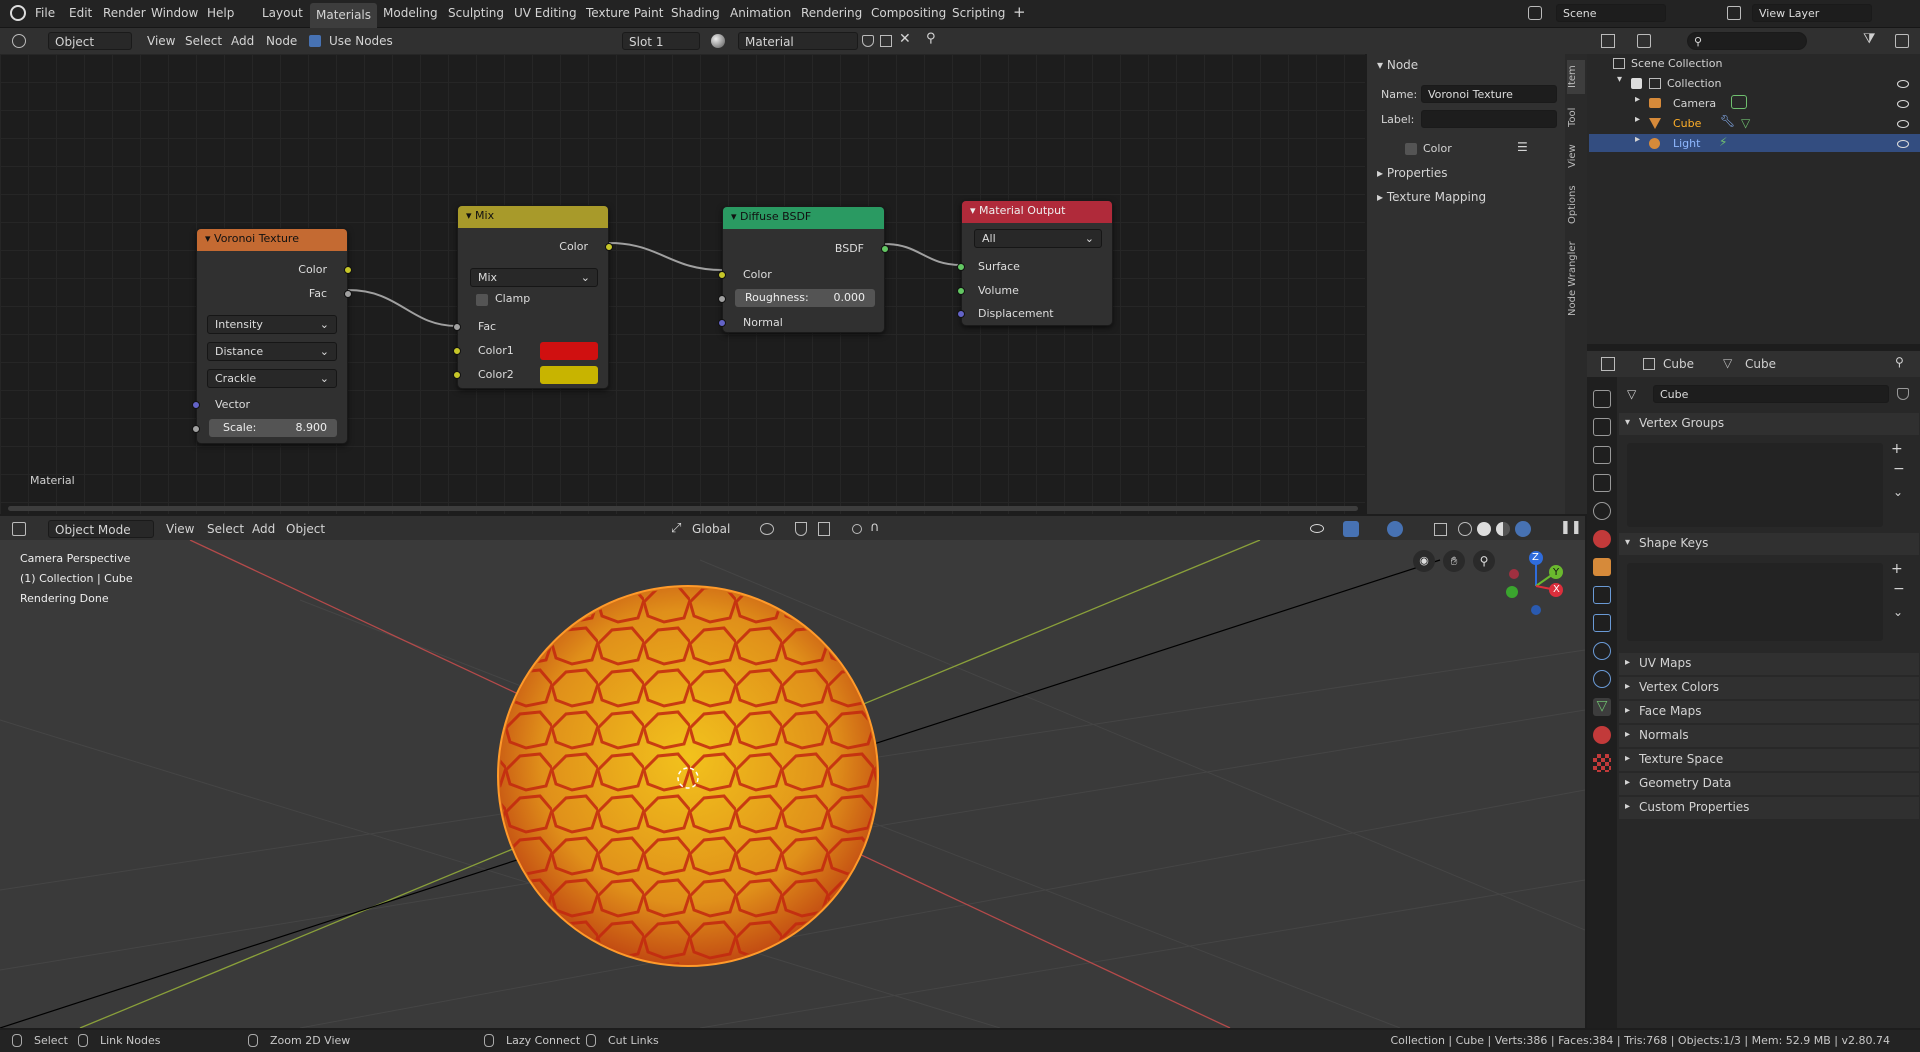  I want to click on light-visibility-eye-icon, so click(1903, 144).